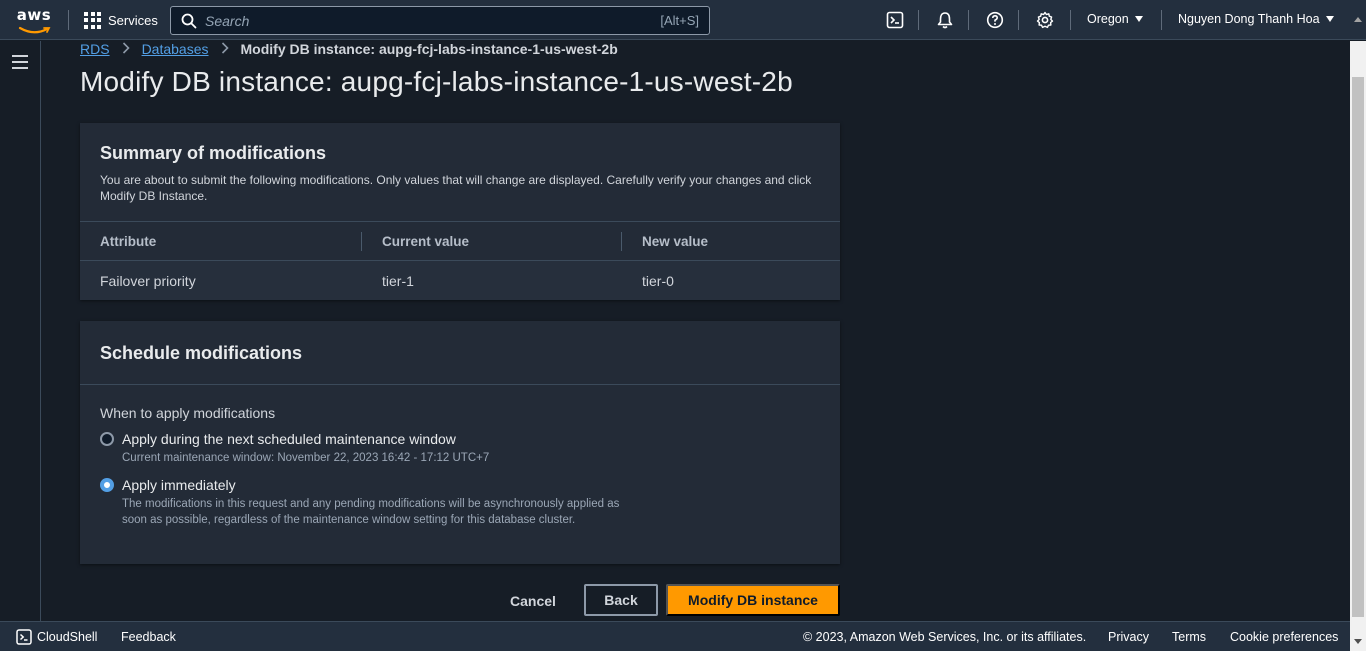 This screenshot has width=1366, height=651. What do you see at coordinates (107, 439) in the screenshot?
I see `radio-maintenance-window` at bounding box center [107, 439].